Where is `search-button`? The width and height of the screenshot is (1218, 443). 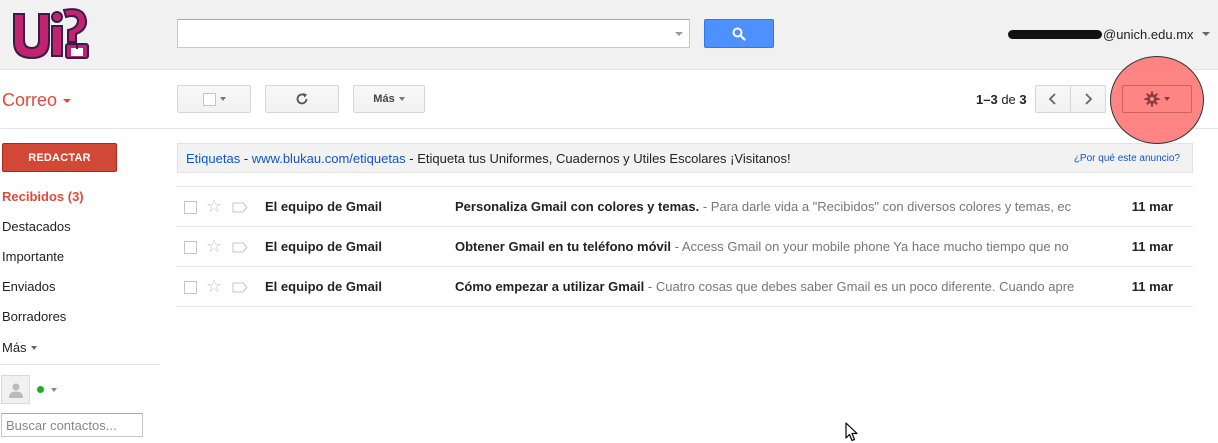 search-button is located at coordinates (739, 33).